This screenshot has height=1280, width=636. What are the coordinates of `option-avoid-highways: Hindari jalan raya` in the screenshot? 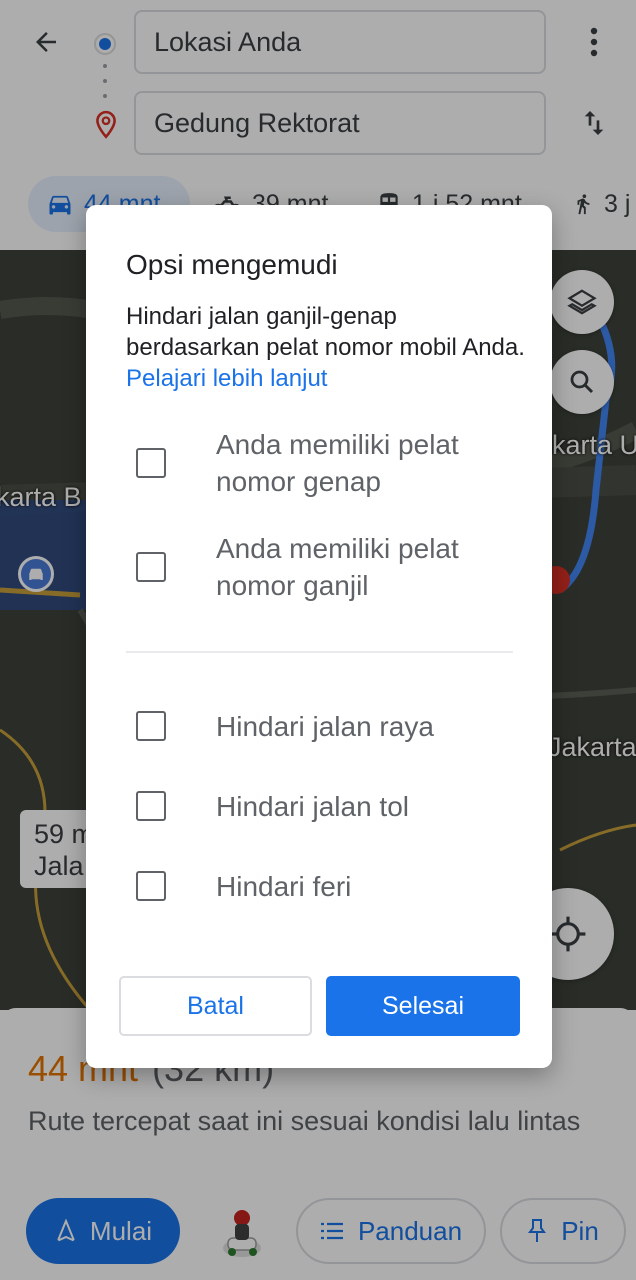 It's located at (326, 726).